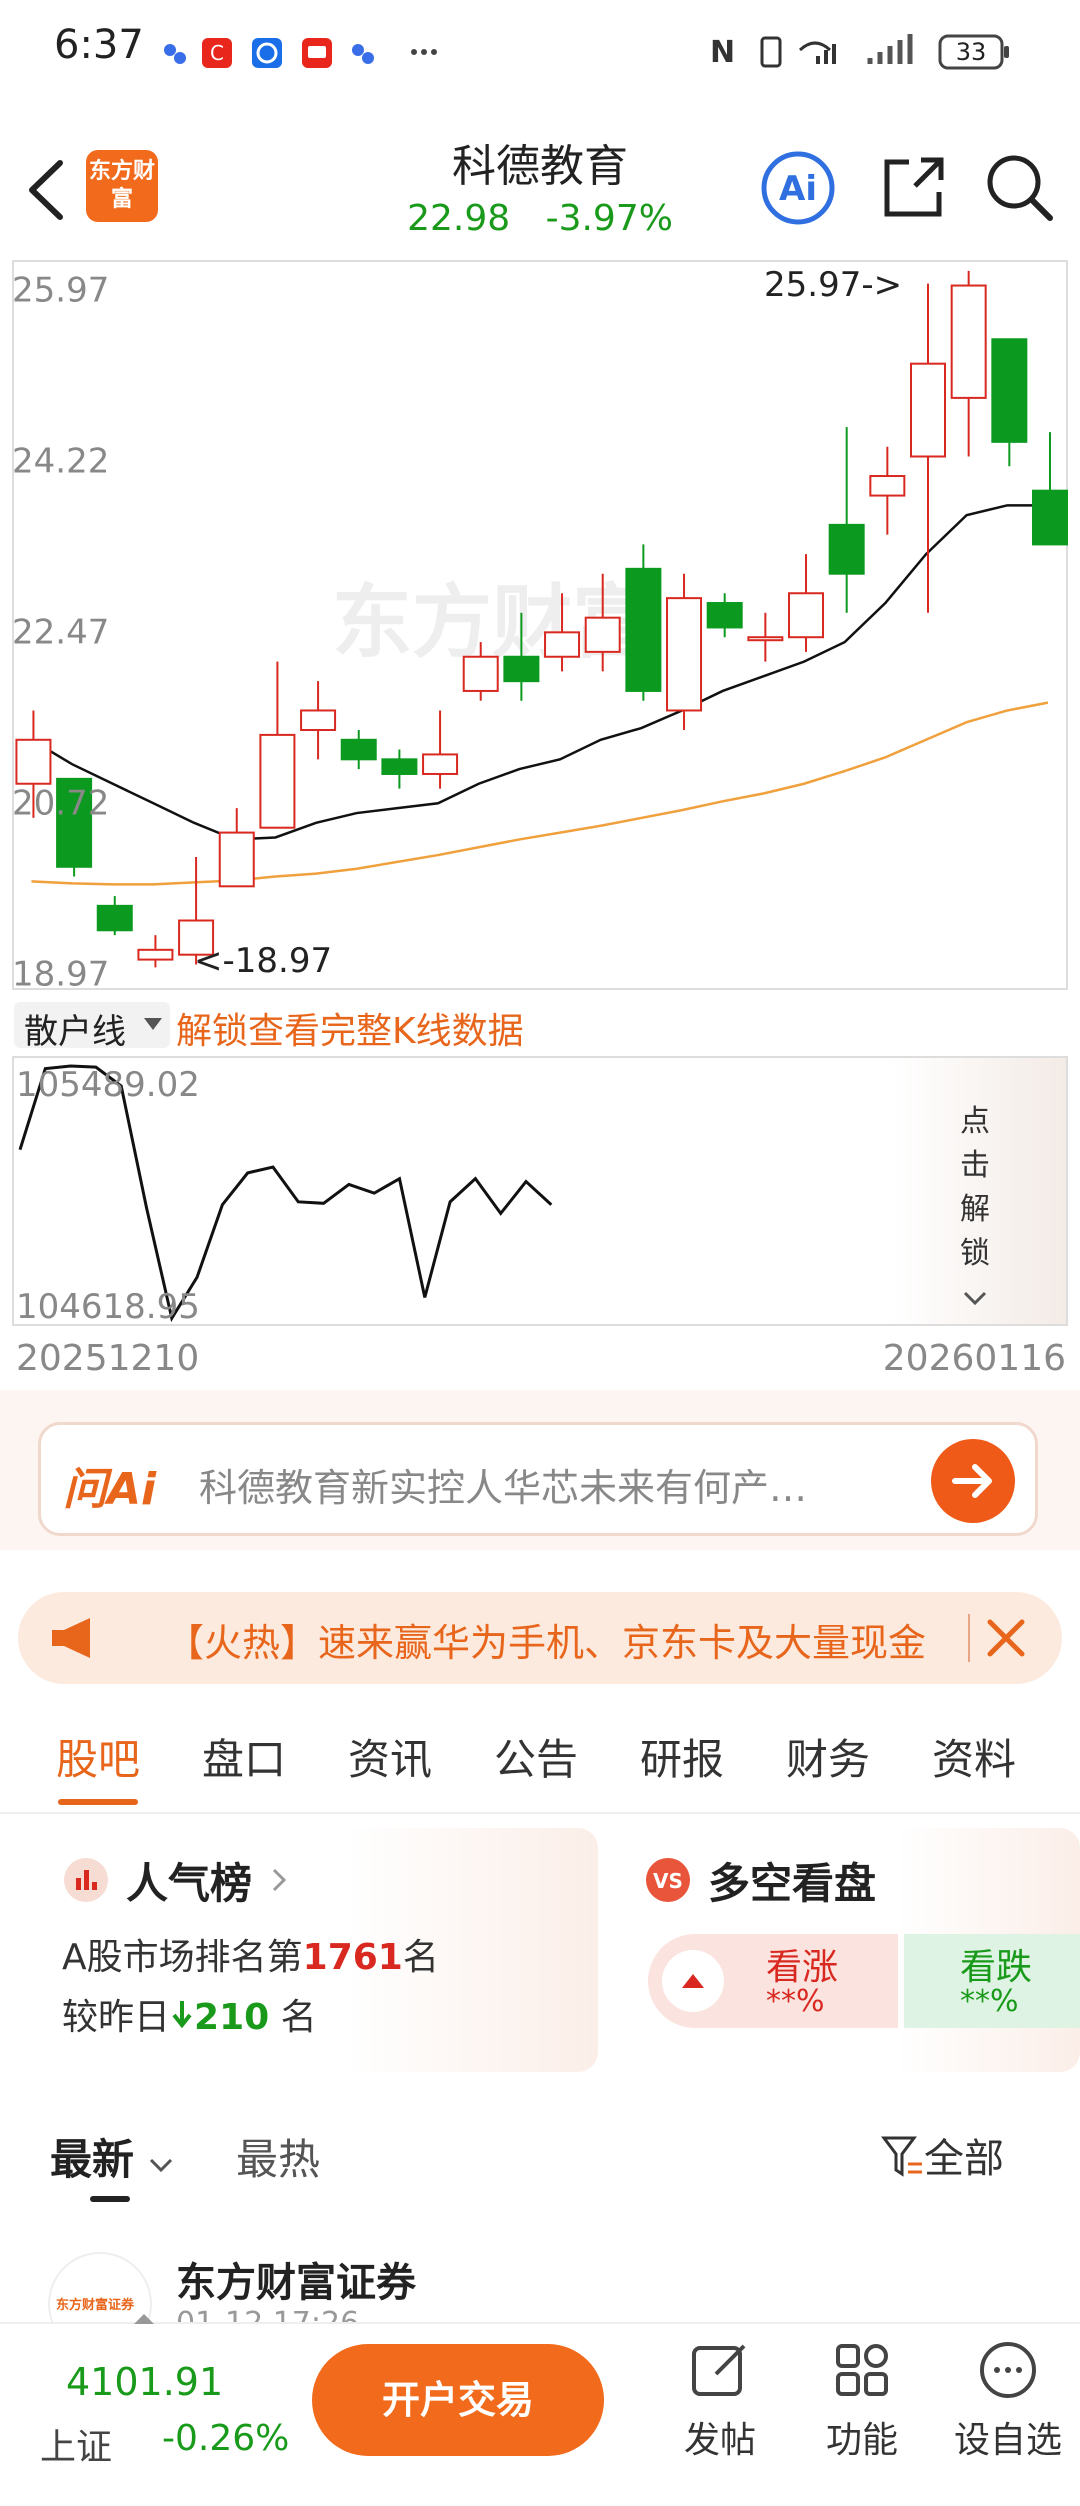  I want to click on retail-y-max: 105489.02, so click(108, 1085).